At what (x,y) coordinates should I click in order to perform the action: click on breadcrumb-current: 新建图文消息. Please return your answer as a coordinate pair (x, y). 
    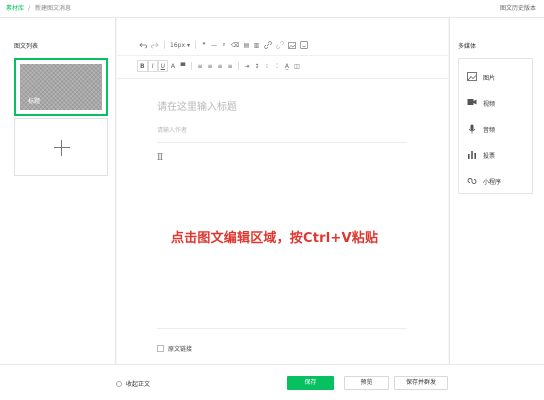
    Looking at the image, I should click on (53, 8).